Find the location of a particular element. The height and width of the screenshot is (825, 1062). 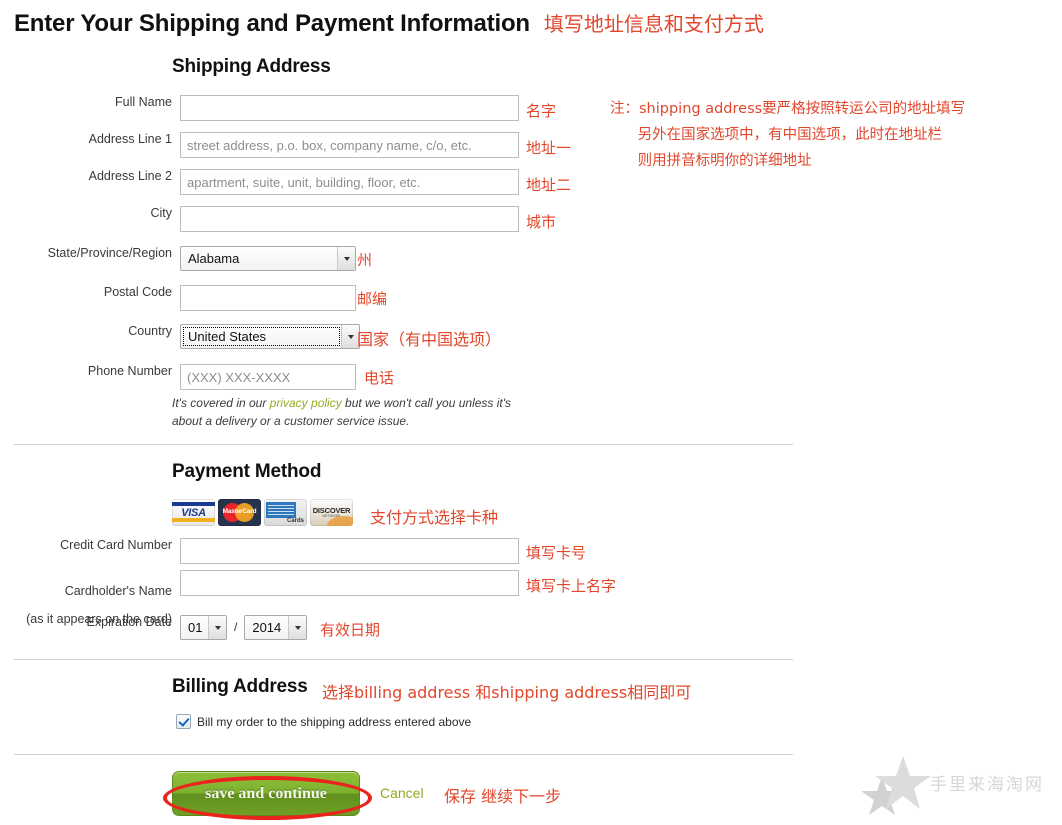

state-select-value: Alabama is located at coordinates (214, 258).